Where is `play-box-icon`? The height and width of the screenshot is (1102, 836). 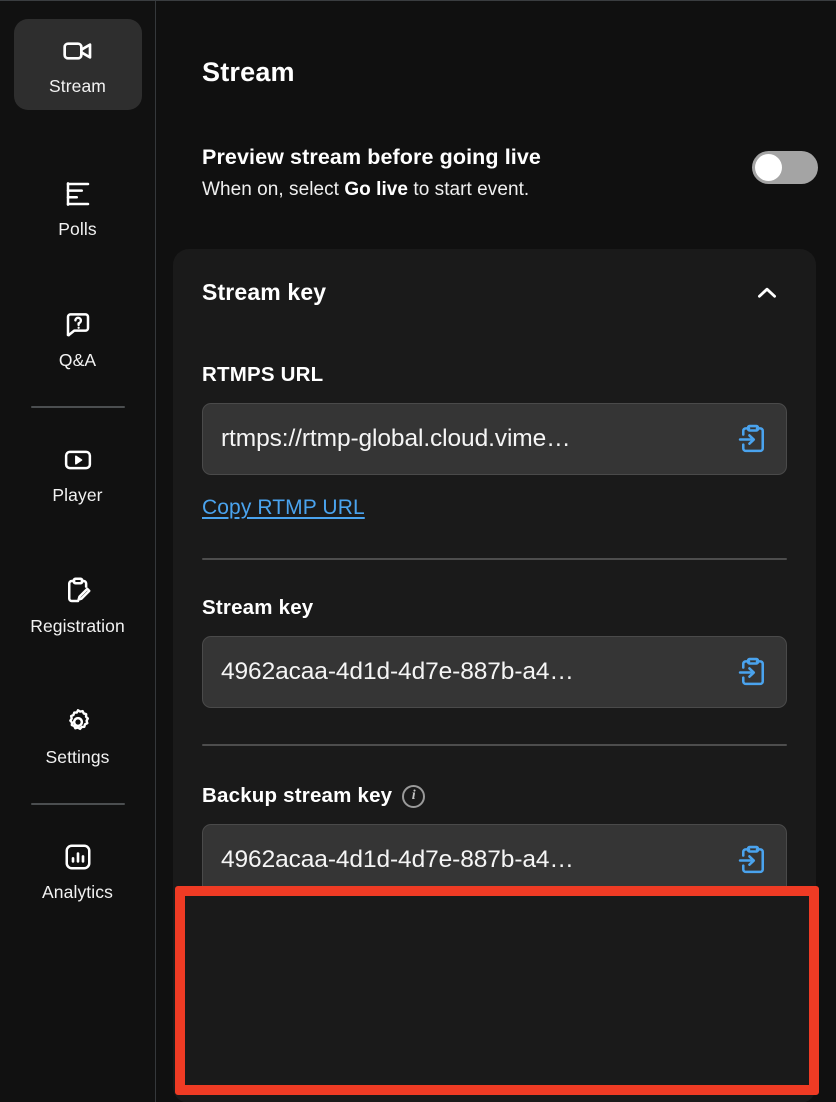
play-box-icon is located at coordinates (78, 460).